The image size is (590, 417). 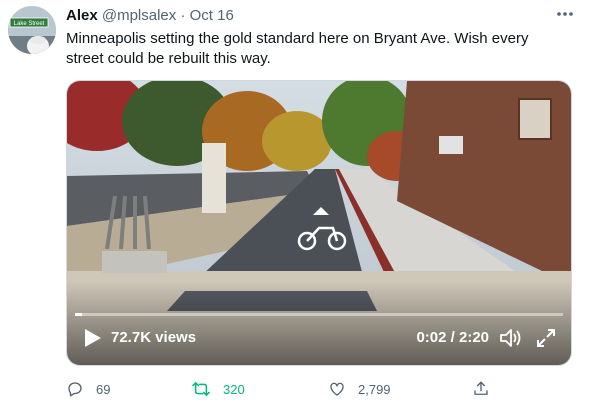 What do you see at coordinates (82, 15) in the screenshot?
I see `author-name: Alex` at bounding box center [82, 15].